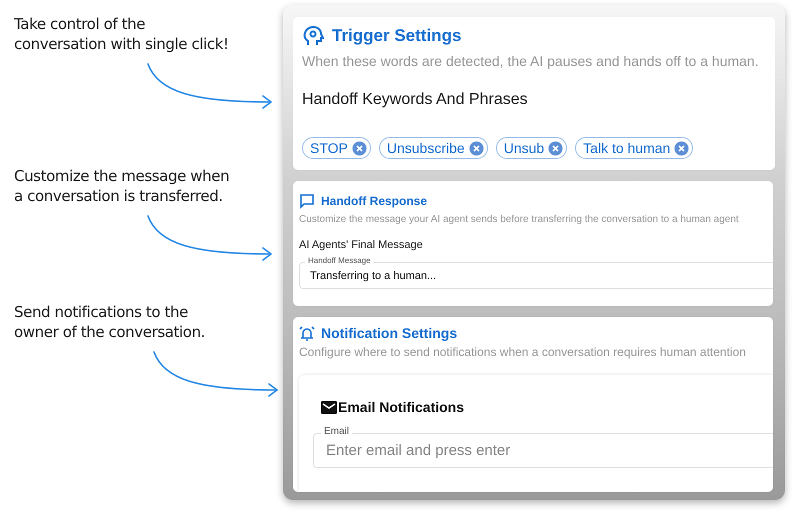 This screenshot has height=518, width=798. What do you see at coordinates (523, 352) in the screenshot?
I see `section-description: Configure where to send notifications when a conversation requires human attention` at bounding box center [523, 352].